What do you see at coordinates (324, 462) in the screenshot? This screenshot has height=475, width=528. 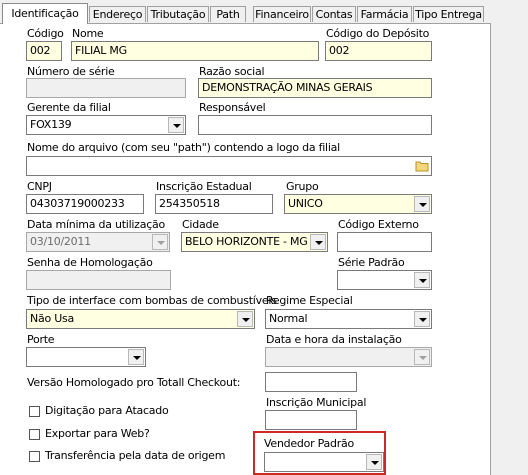 I see `vendedor-padrao-select` at bounding box center [324, 462].